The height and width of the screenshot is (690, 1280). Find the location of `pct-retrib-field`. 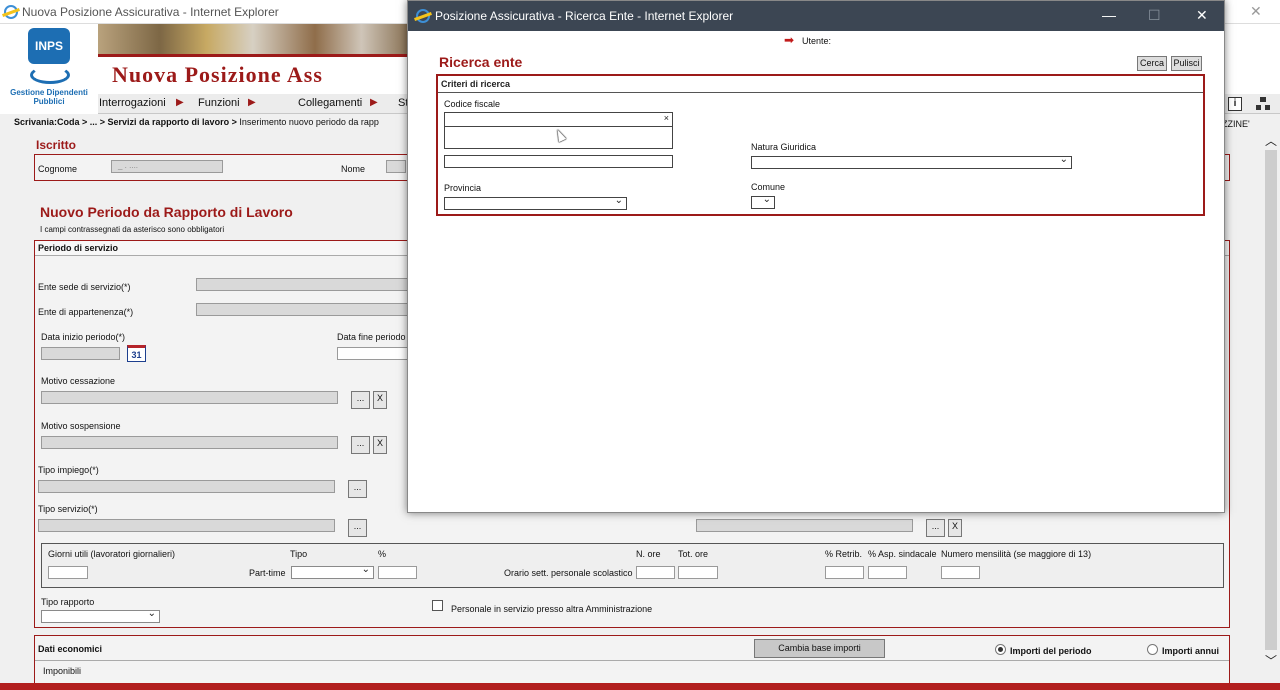

pct-retrib-field is located at coordinates (844, 572).